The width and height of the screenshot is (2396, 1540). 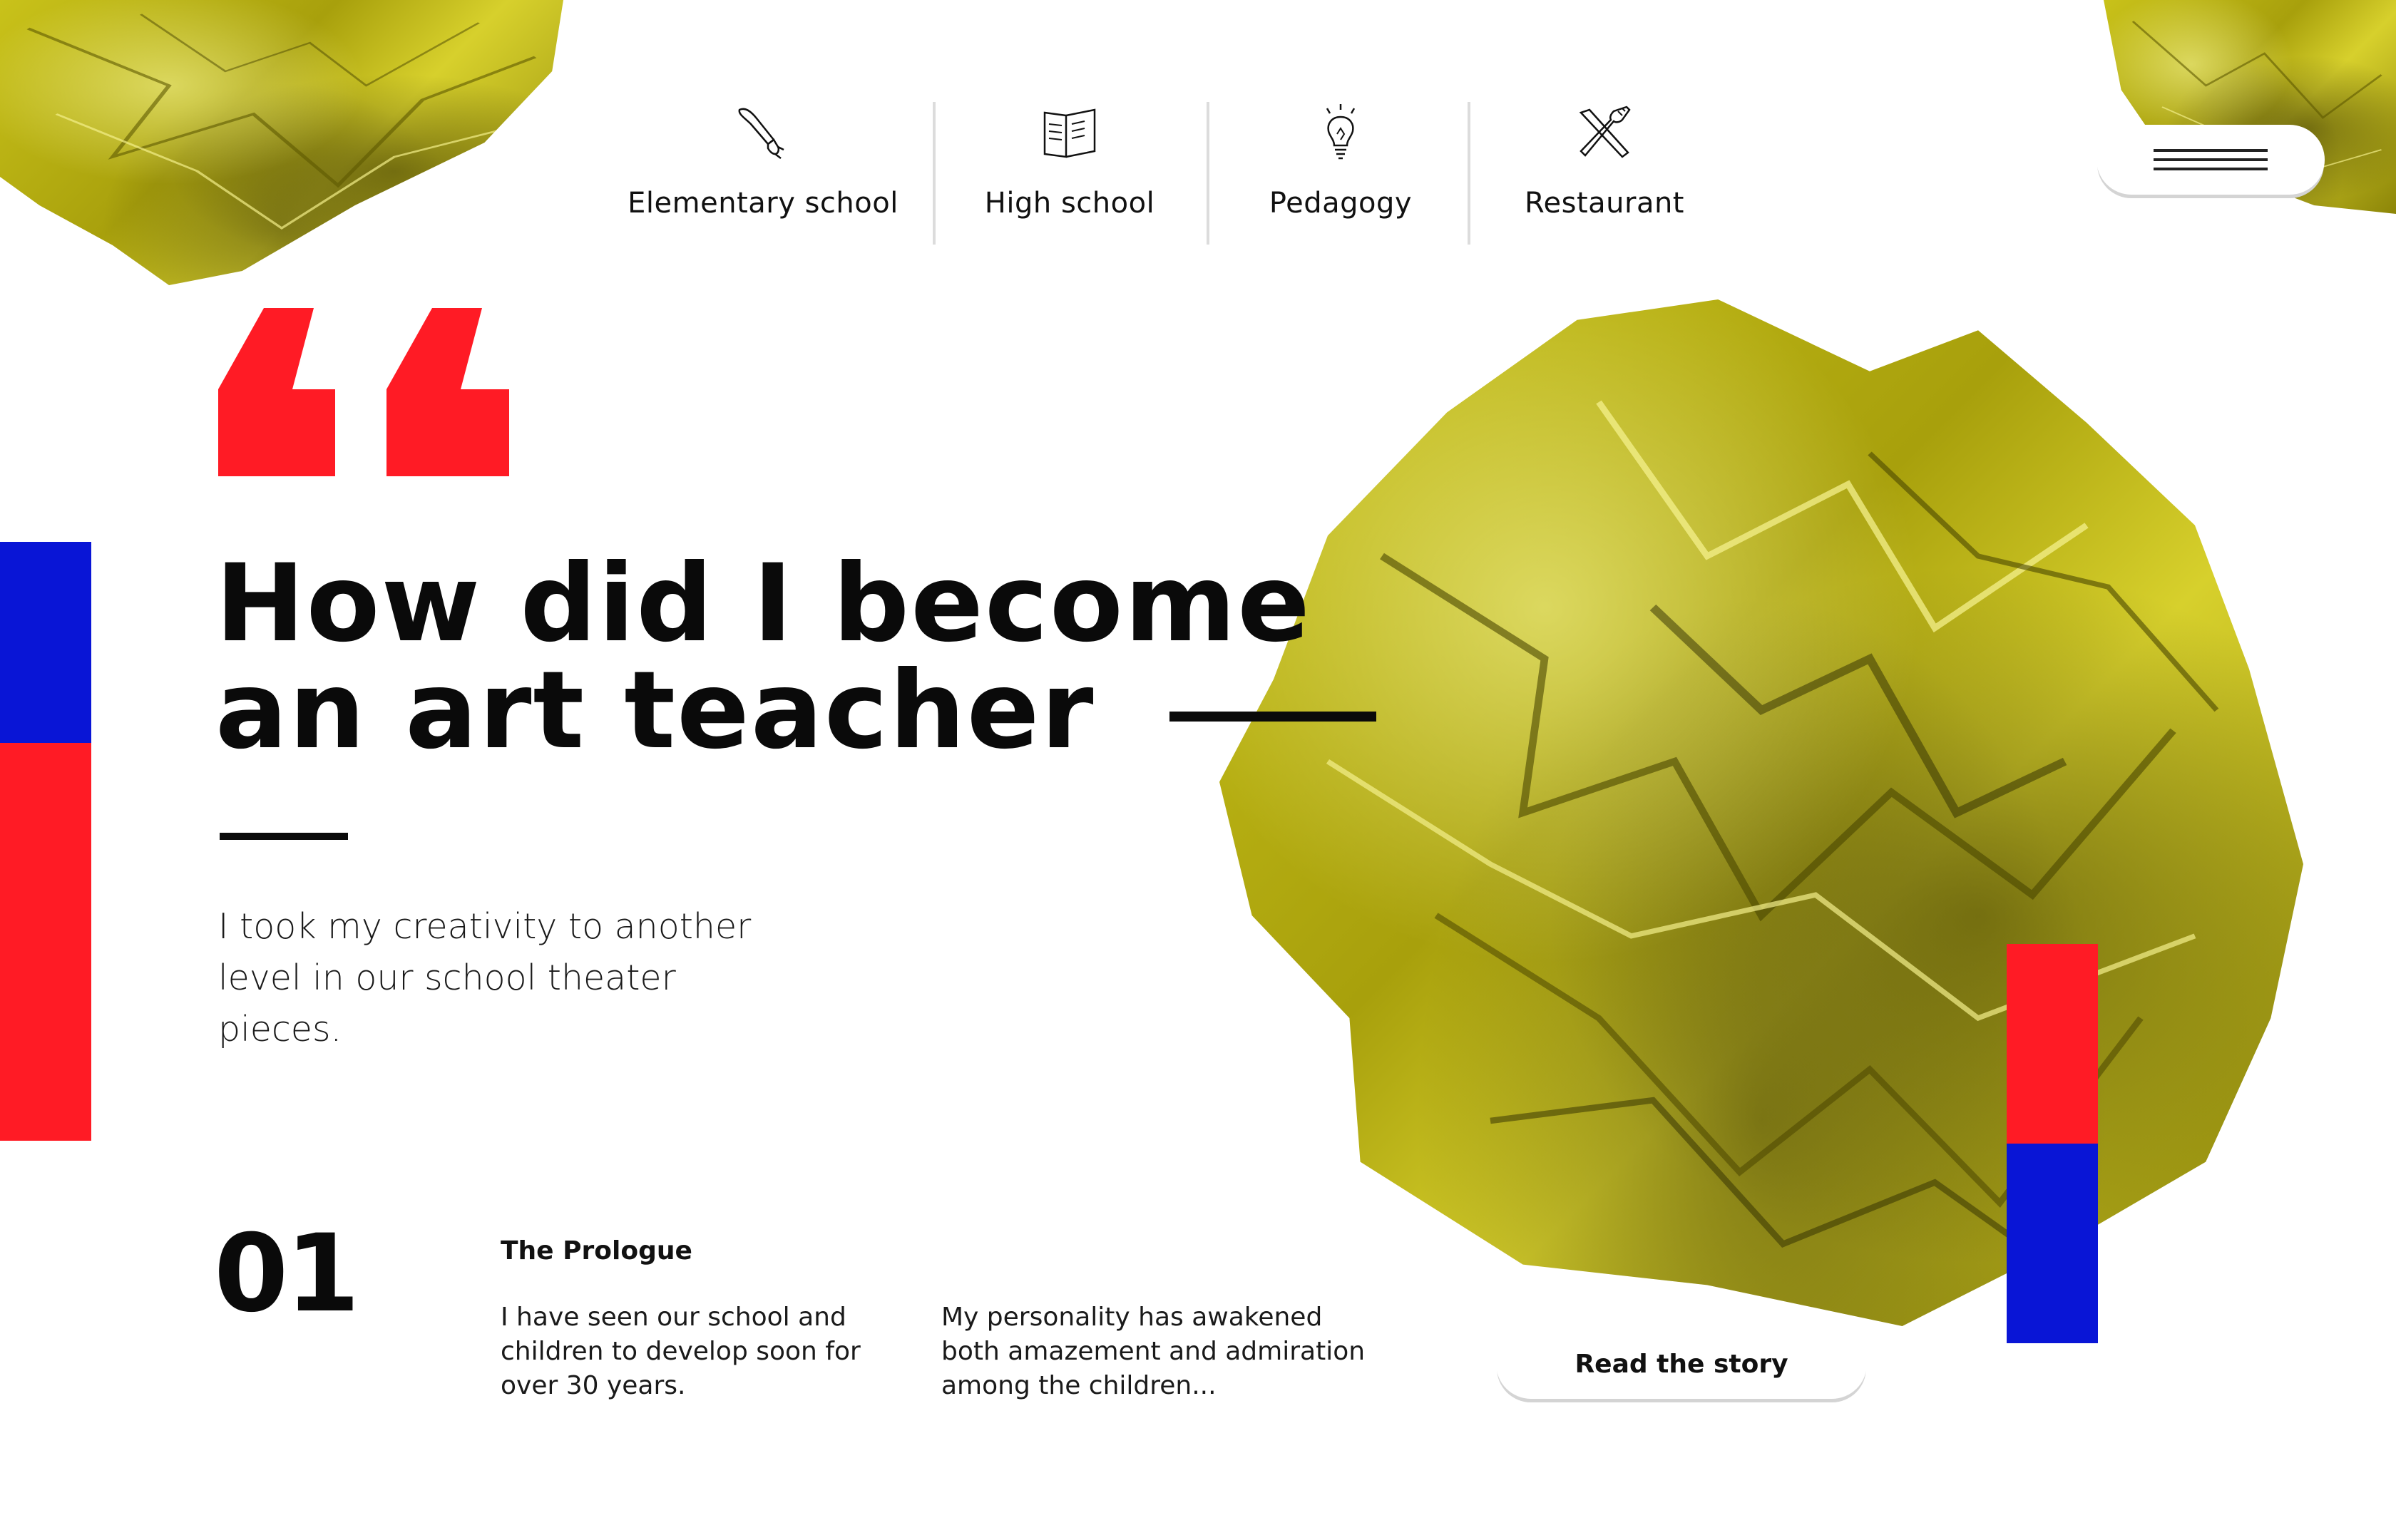 I want to click on accent-bar-blue-right, so click(x=2052, y=1243).